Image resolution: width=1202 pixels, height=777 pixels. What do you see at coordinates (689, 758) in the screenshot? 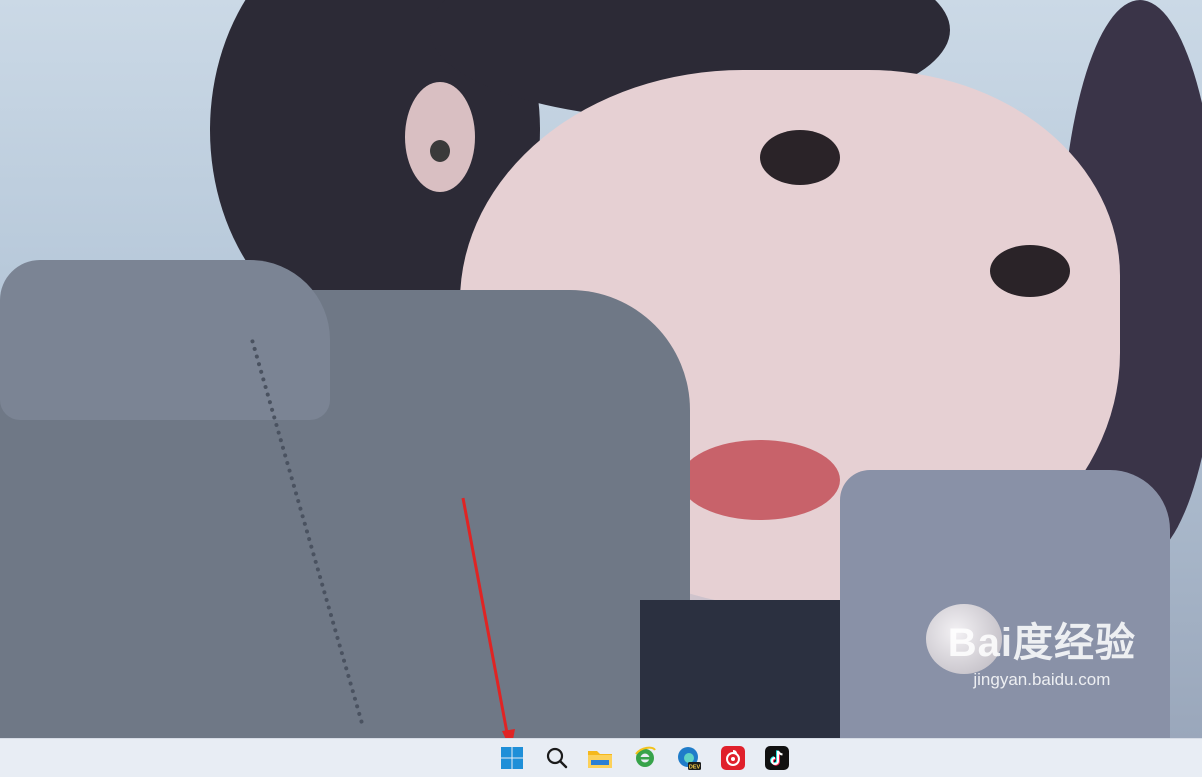
I see `edge-dev-icon: DEV` at bounding box center [689, 758].